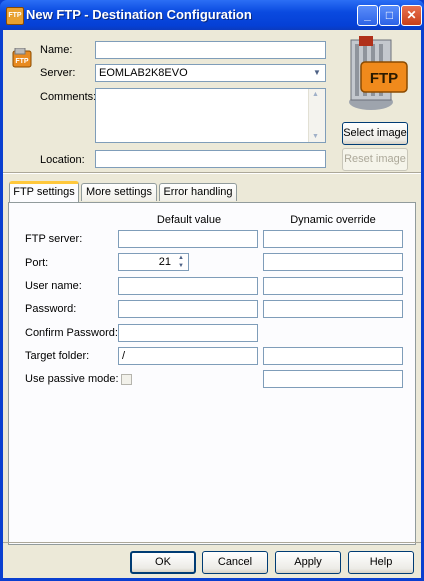 The height and width of the screenshot is (581, 424). Describe the element at coordinates (375, 133) in the screenshot. I see `select-image-button: Select image` at that location.